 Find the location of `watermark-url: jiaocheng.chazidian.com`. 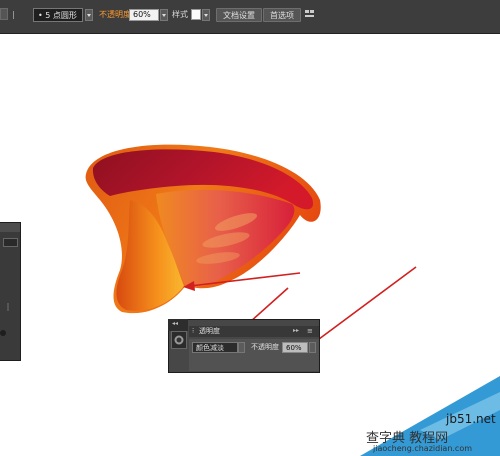

watermark-url: jiaocheng.chazidian.com is located at coordinates (423, 448).